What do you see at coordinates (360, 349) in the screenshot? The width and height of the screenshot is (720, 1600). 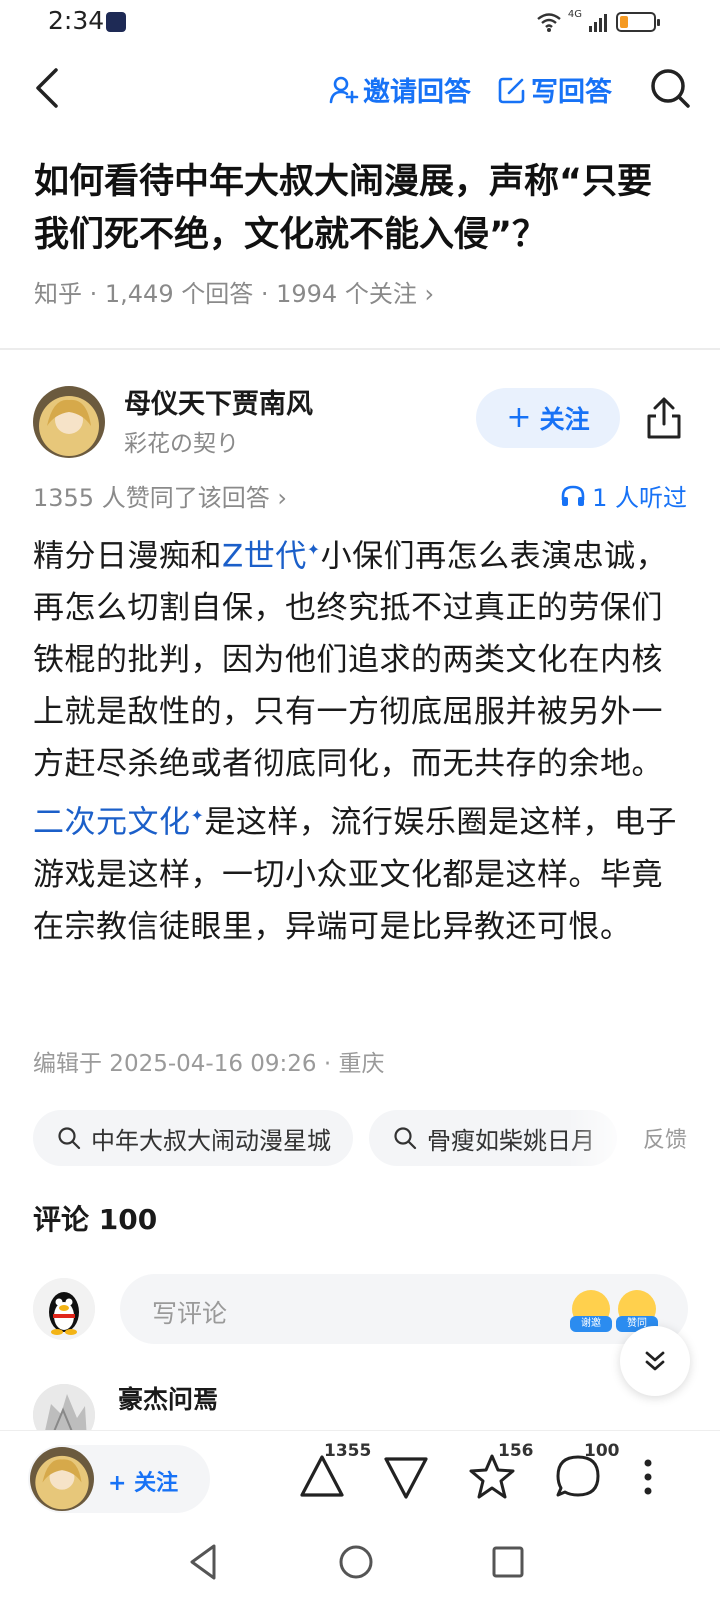 I see `divider` at bounding box center [360, 349].